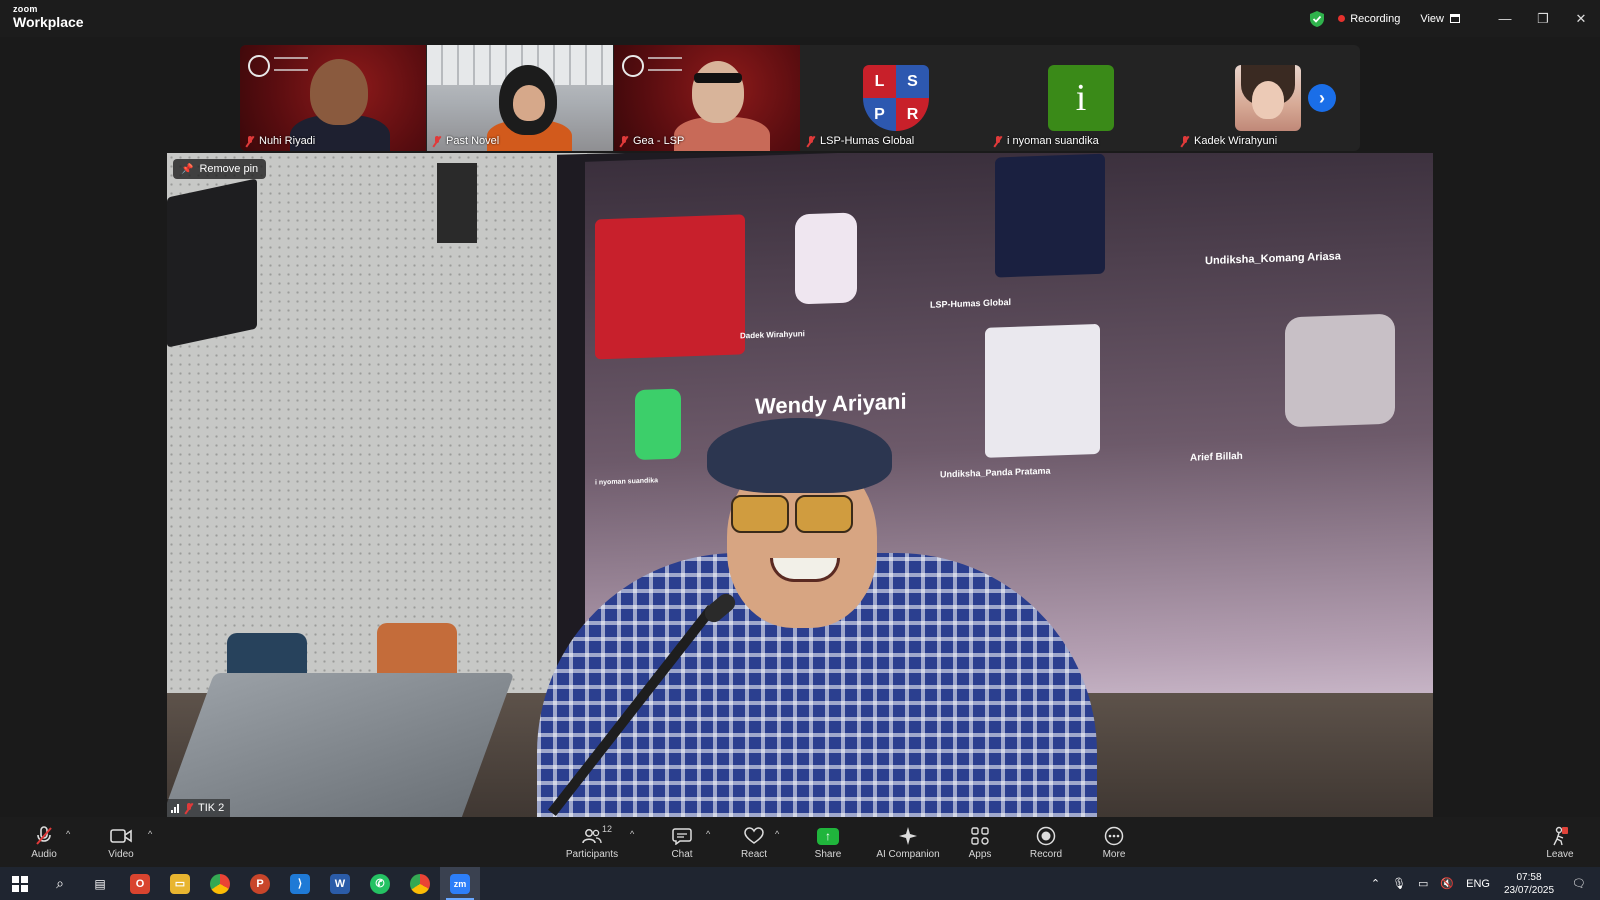 This screenshot has height=900, width=1600. Describe the element at coordinates (592, 854) in the screenshot. I see `participants-label: Participants` at that location.